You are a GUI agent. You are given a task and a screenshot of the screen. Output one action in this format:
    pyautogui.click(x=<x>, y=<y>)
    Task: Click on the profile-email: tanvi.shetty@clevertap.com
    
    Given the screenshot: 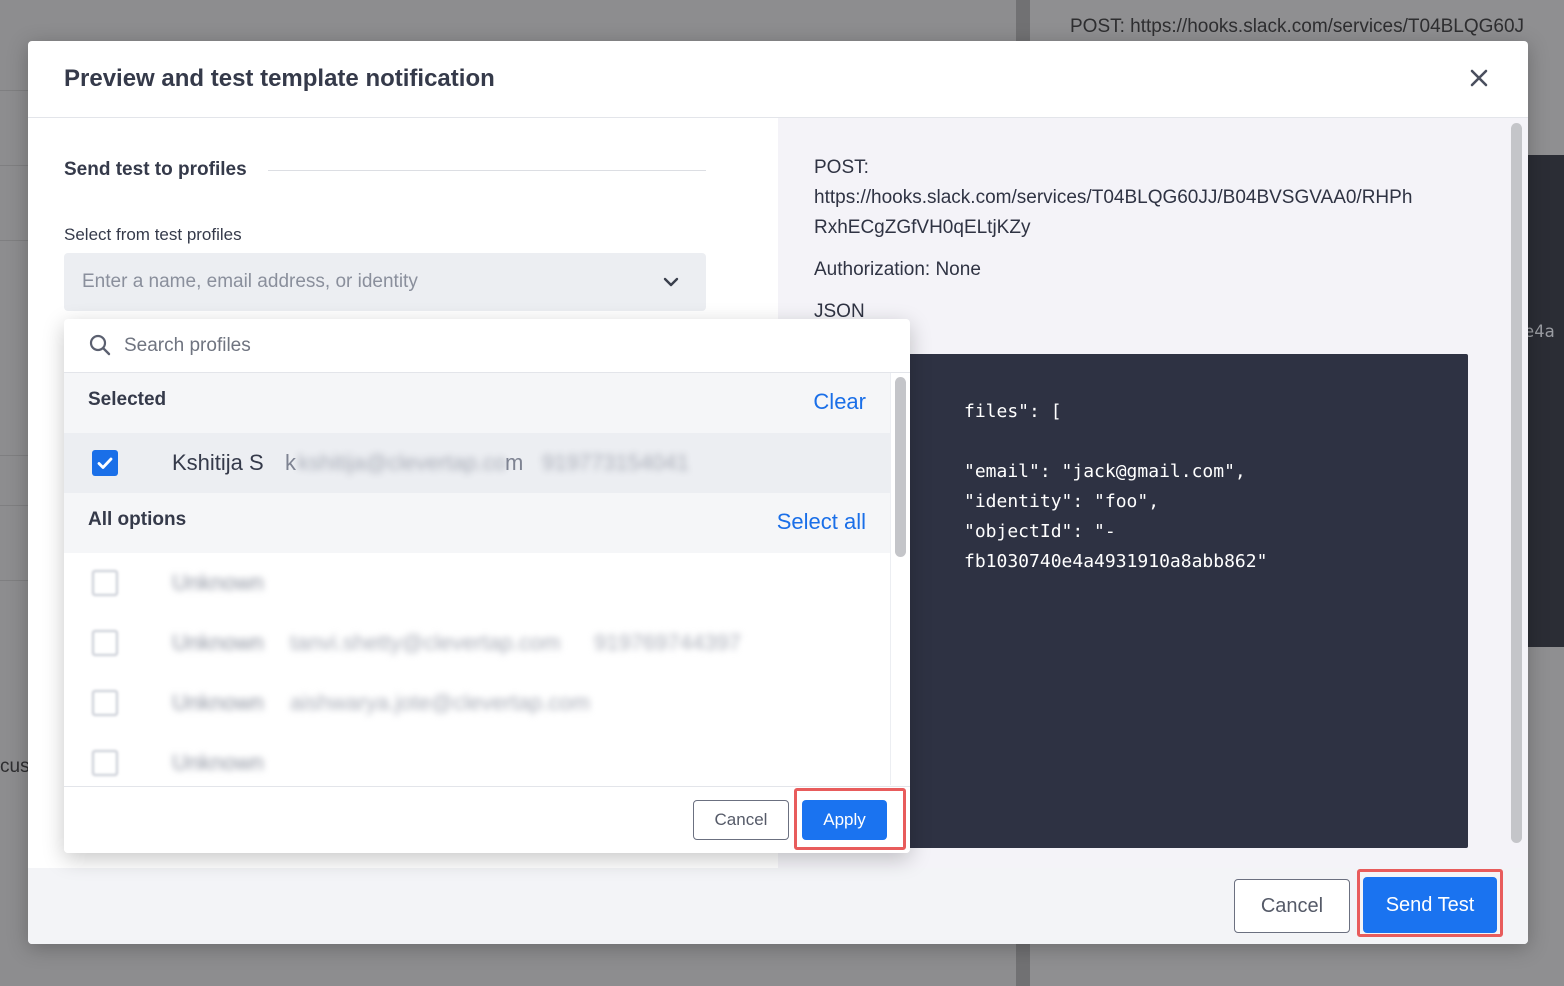 What is the action you would take?
    pyautogui.click(x=425, y=642)
    